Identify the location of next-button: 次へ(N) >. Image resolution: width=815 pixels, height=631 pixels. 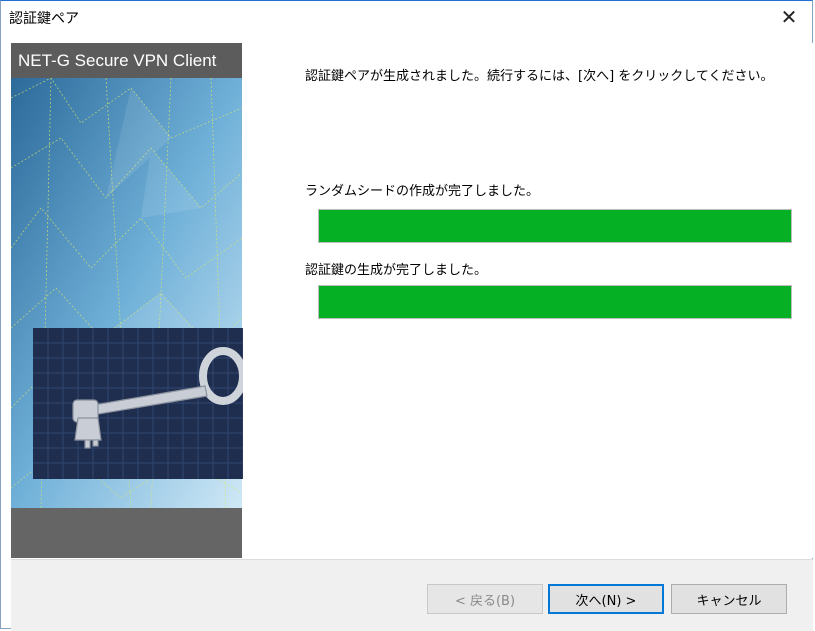
(606, 599).